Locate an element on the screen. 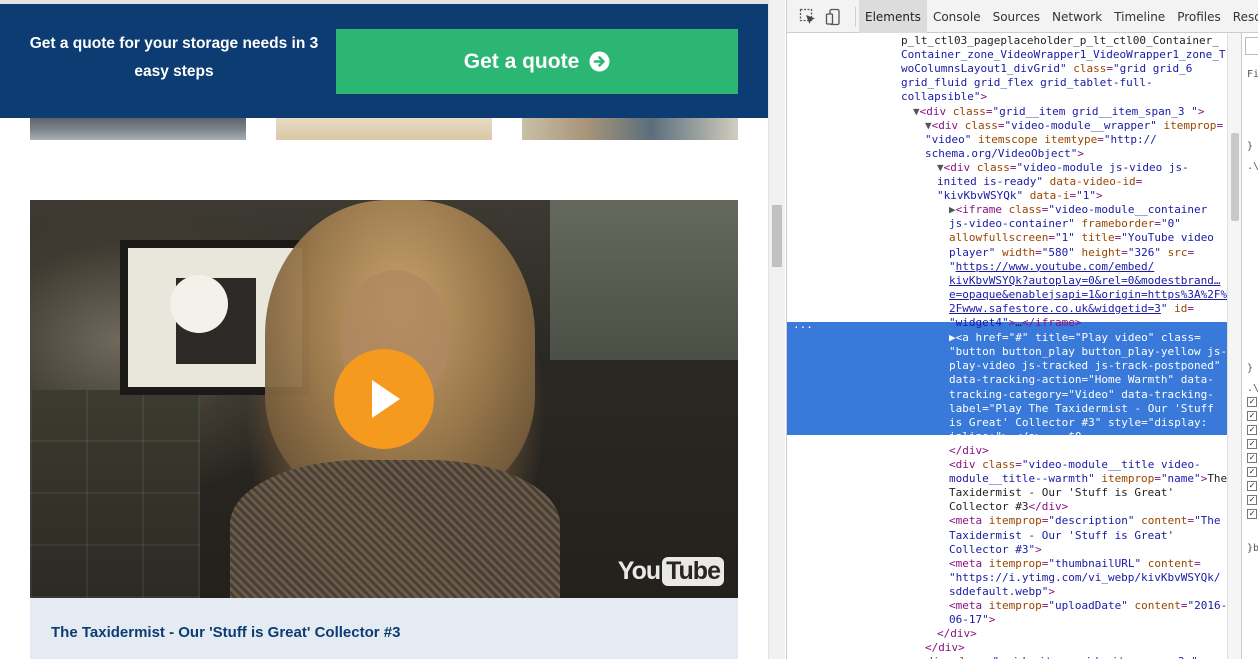  tab-resou: Resou is located at coordinates (1242, 16).